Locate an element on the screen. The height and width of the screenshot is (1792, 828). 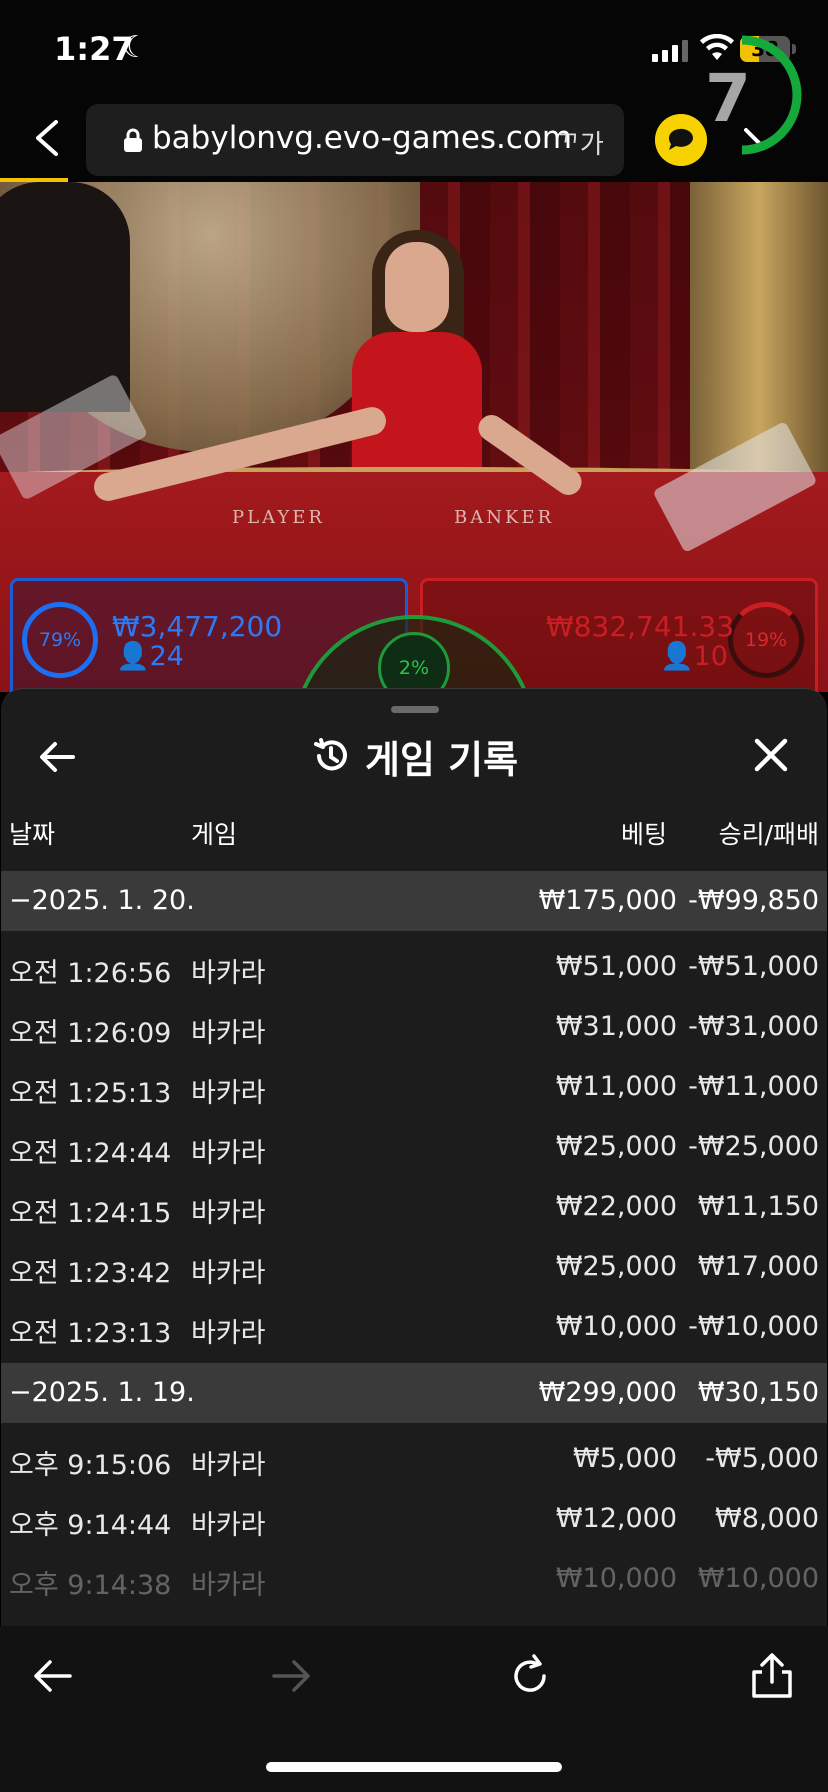
group-result-total: -₩99,850 is located at coordinates (753, 900).